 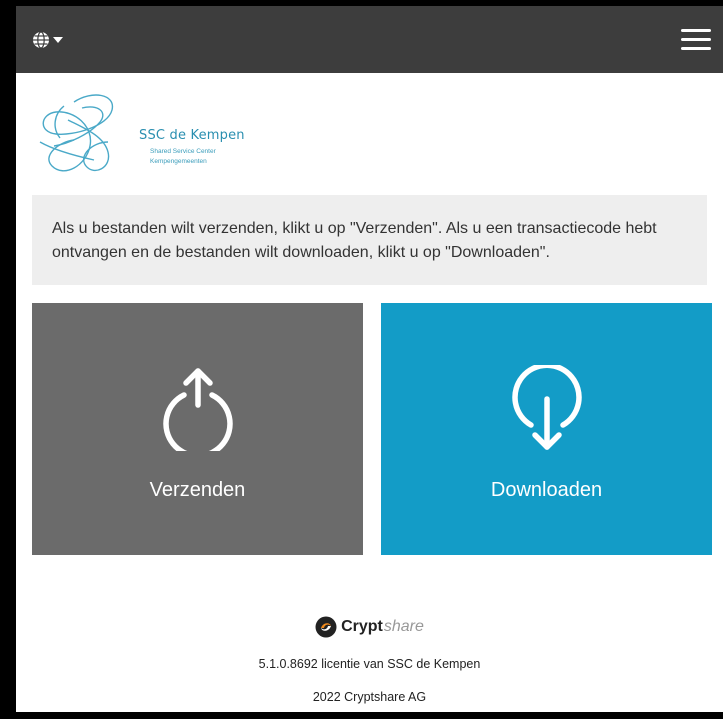 What do you see at coordinates (403, 626) in the screenshot?
I see `brand-name-light: share` at bounding box center [403, 626].